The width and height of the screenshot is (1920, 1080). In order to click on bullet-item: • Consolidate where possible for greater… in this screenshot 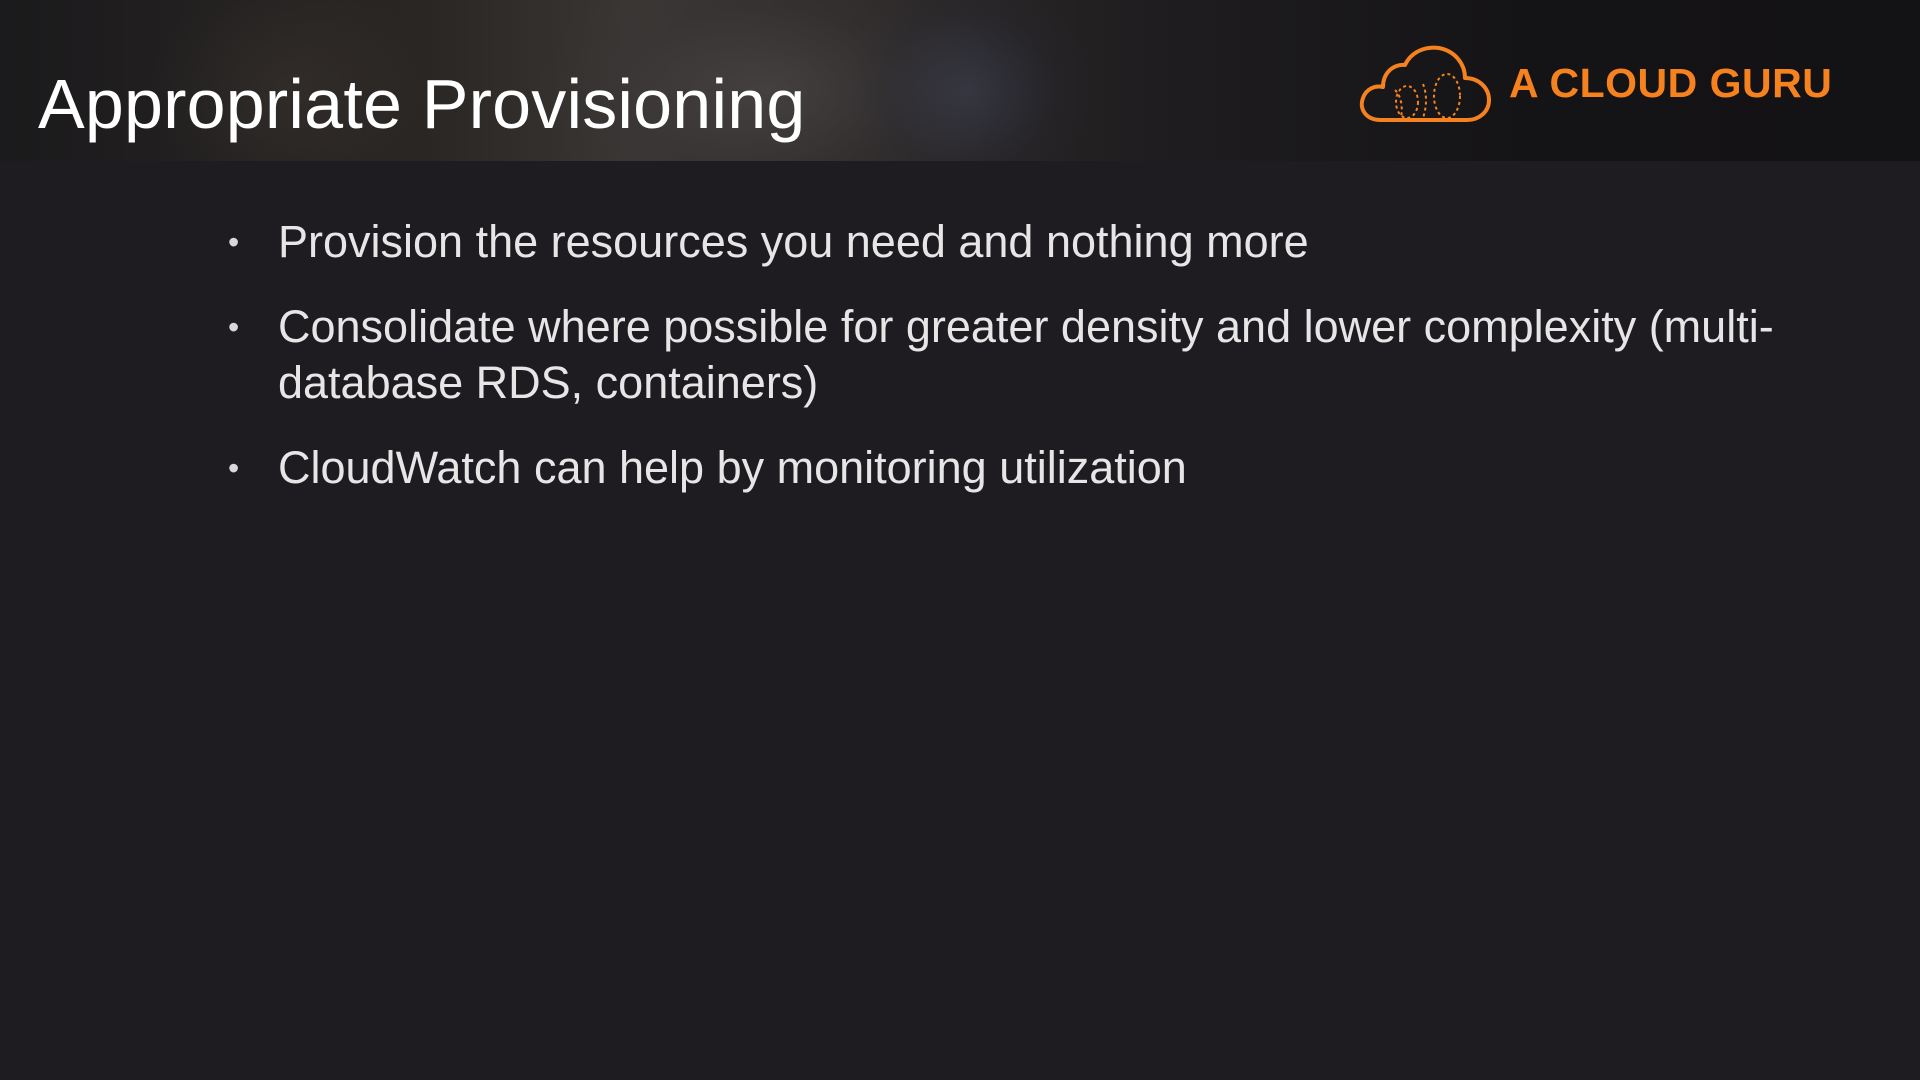, I will do `click(1006, 355)`.